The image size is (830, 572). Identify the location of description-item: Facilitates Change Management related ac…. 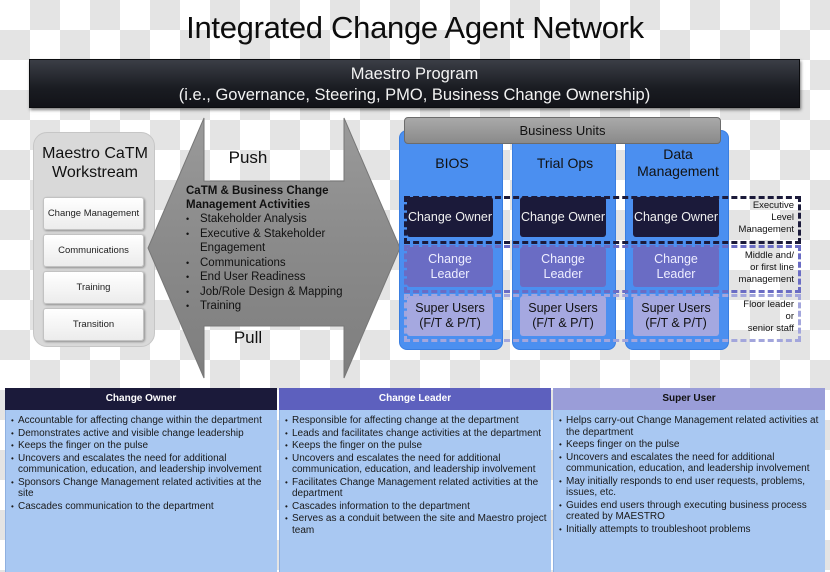
(416, 488).